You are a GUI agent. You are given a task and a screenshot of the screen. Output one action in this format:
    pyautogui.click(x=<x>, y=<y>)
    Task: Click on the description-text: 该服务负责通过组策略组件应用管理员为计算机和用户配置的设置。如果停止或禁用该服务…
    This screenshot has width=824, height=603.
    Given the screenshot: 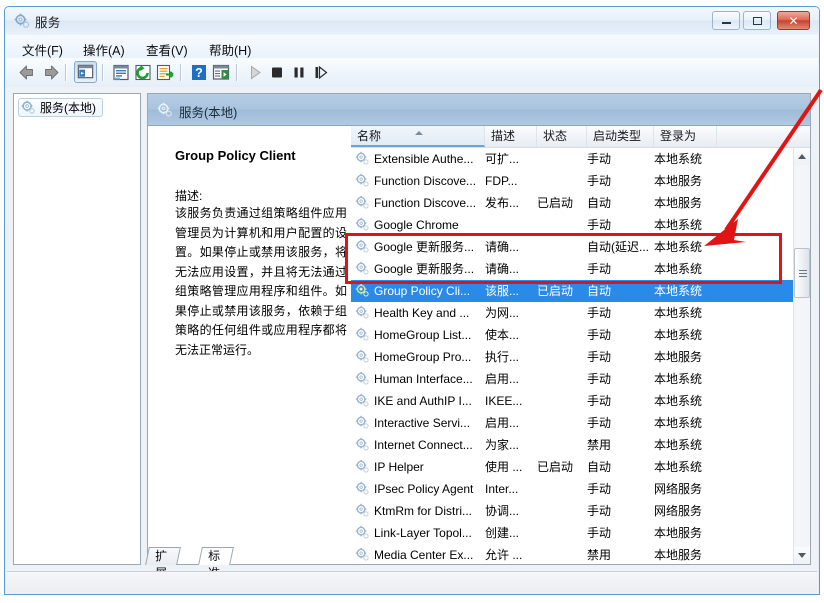 What is the action you would take?
    pyautogui.click(x=261, y=281)
    